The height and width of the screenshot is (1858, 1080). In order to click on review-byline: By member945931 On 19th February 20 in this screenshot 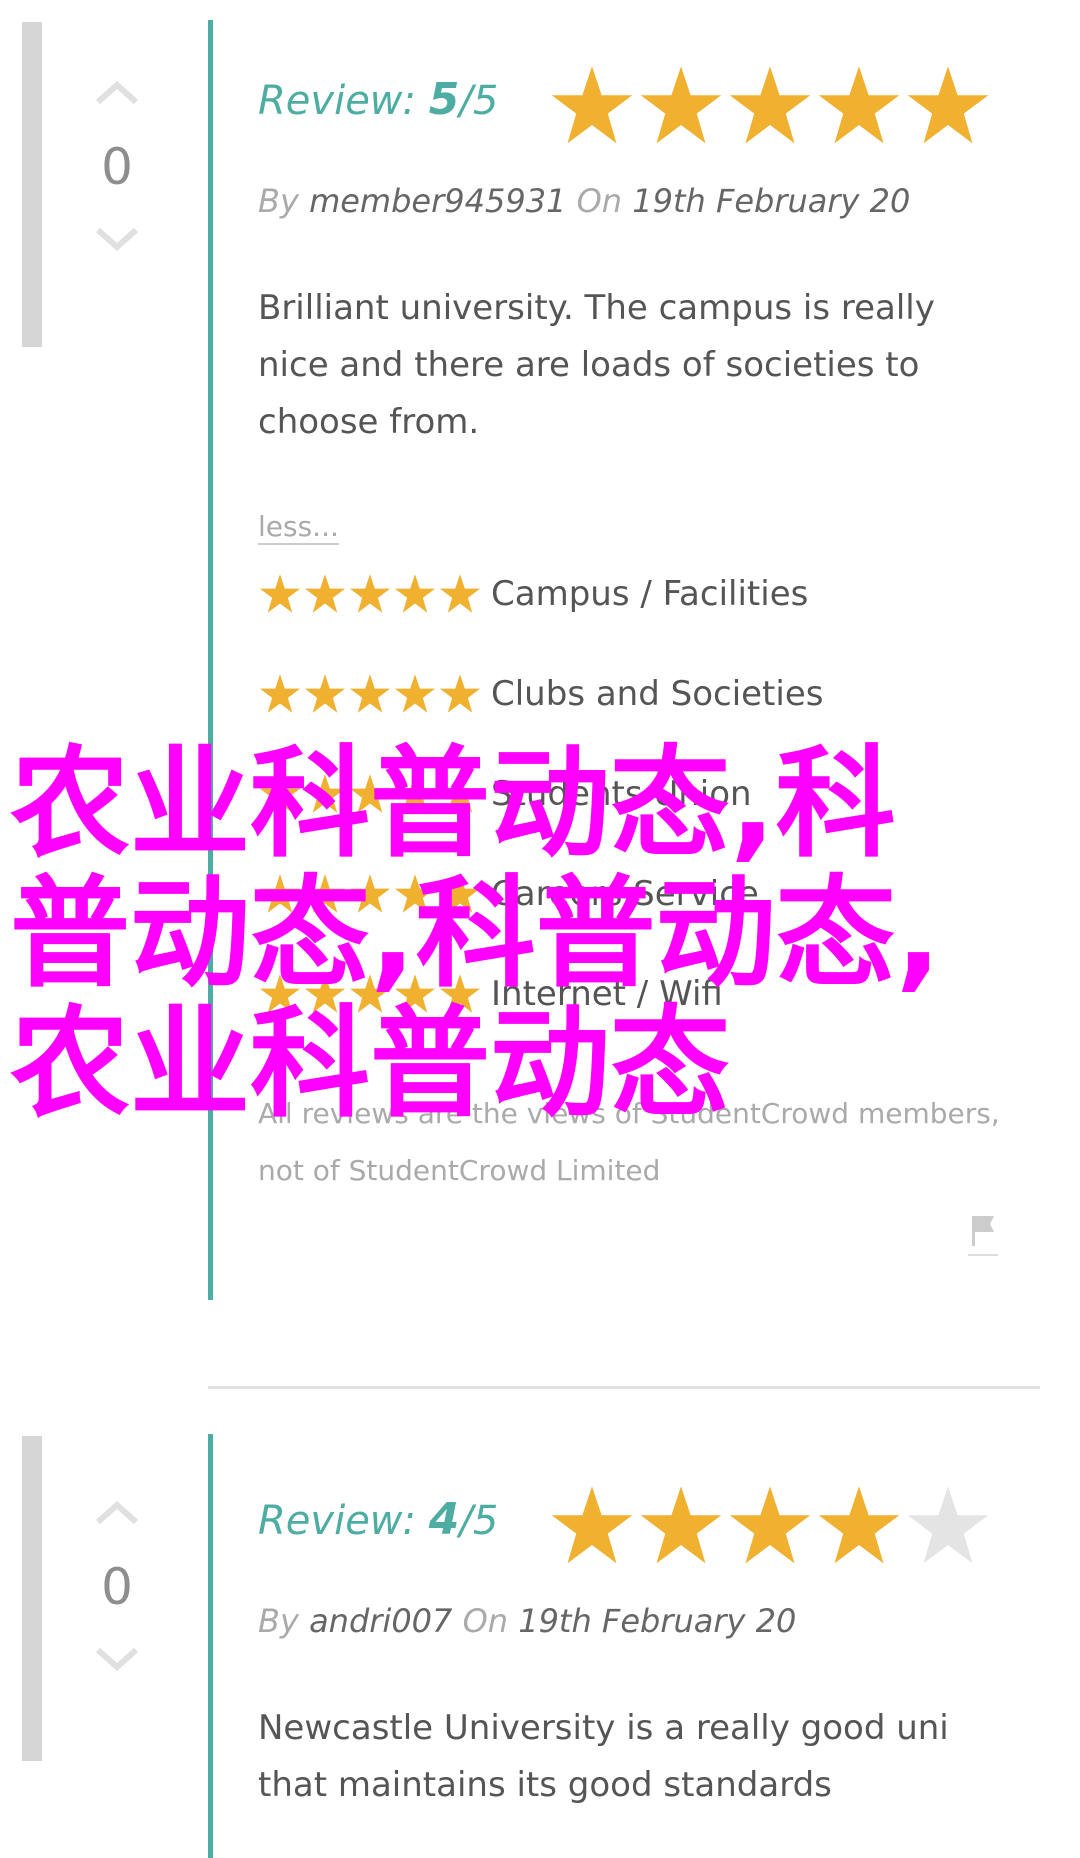, I will do `click(584, 201)`.